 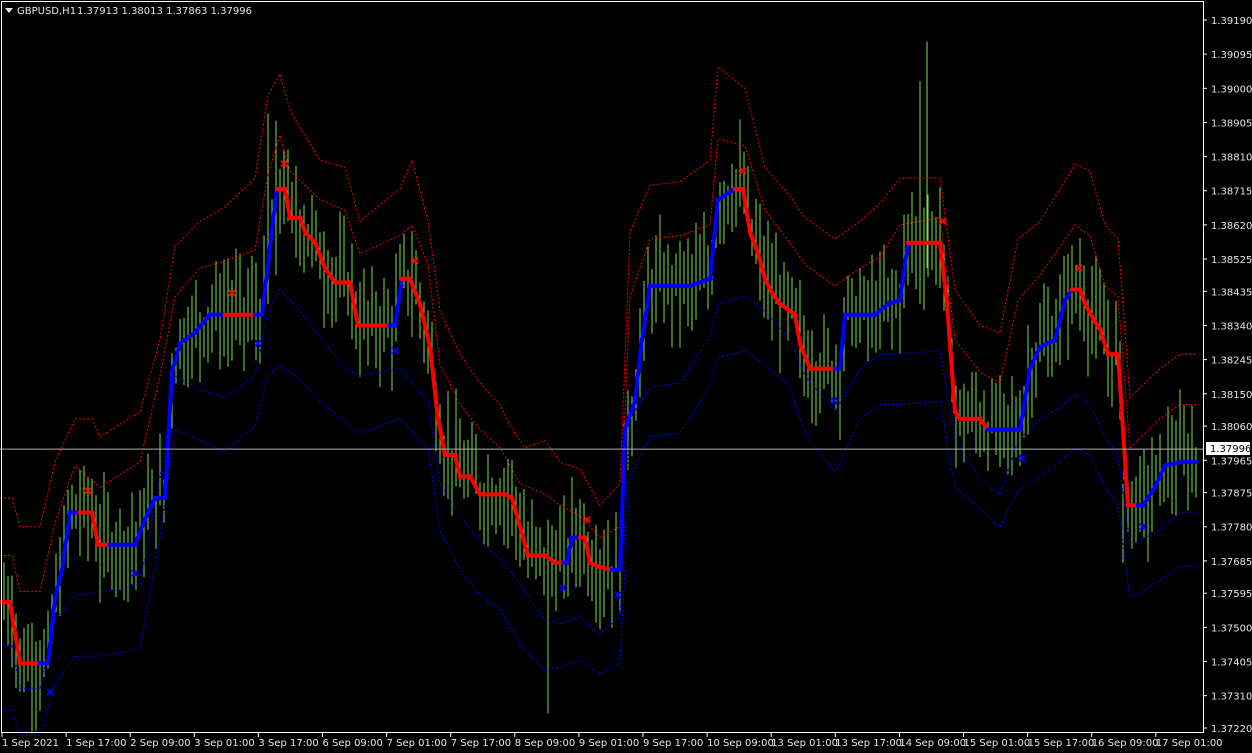 I want to click on x-tick-label: 2 Sep 09:00, so click(x=160, y=743).